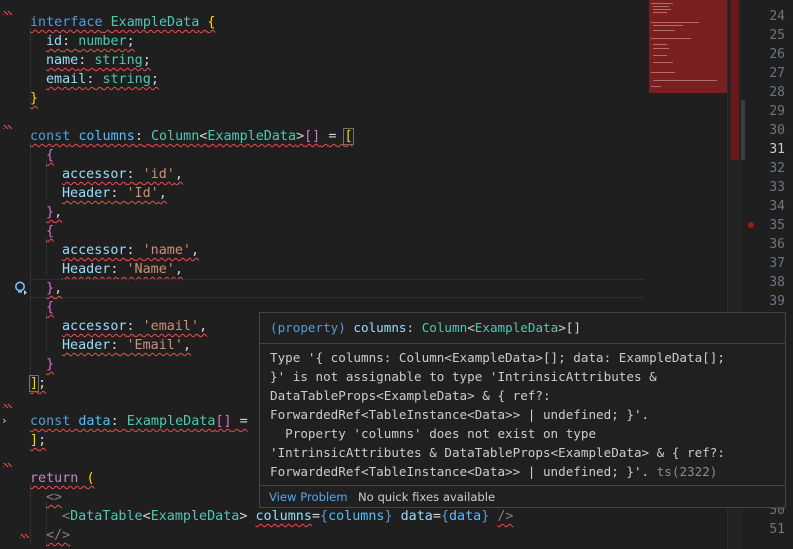 The image size is (793, 549). I want to click on bracket: [, so click(348, 136).